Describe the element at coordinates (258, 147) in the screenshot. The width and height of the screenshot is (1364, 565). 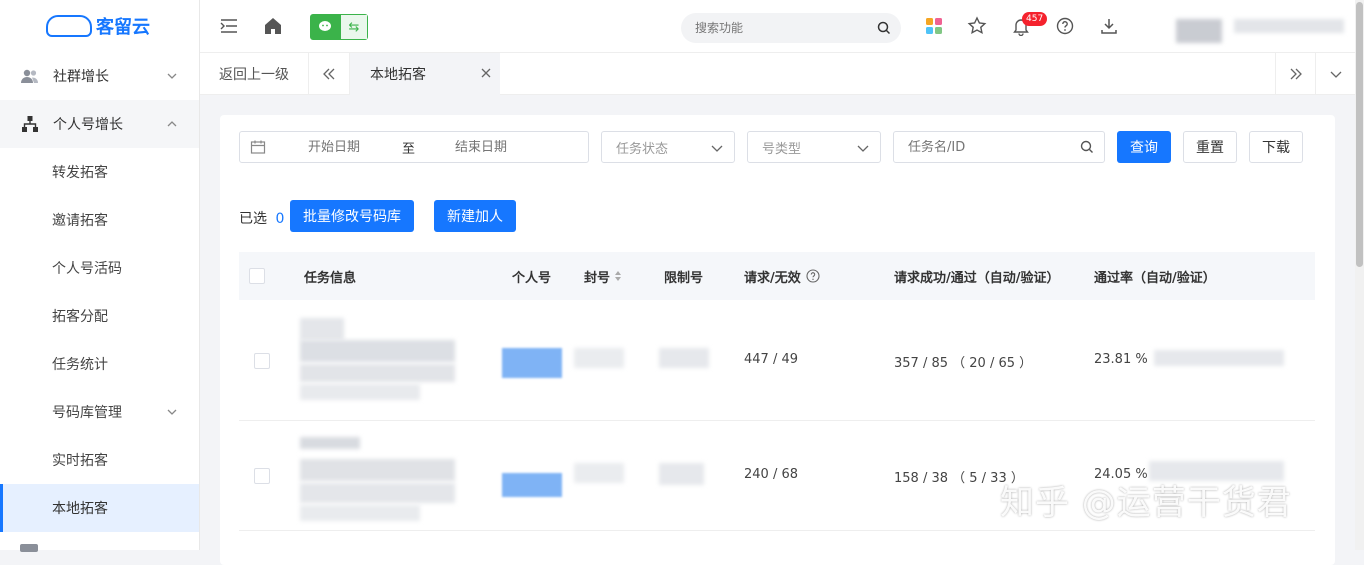
I see `calendar-icon` at that location.